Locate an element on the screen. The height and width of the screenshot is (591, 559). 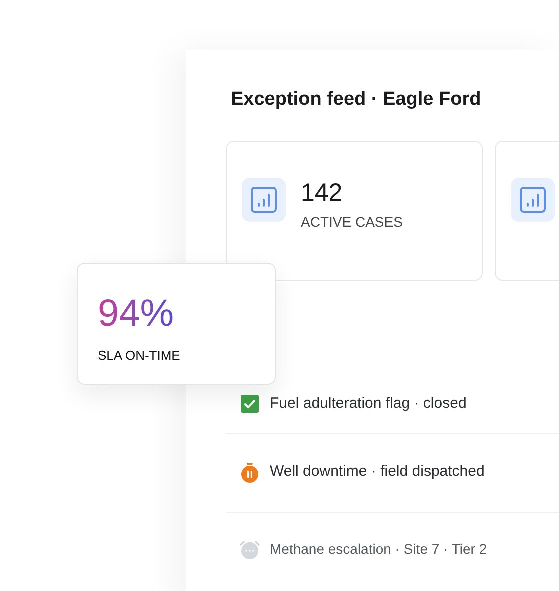
alarm-clock-icon is located at coordinates (250, 550).